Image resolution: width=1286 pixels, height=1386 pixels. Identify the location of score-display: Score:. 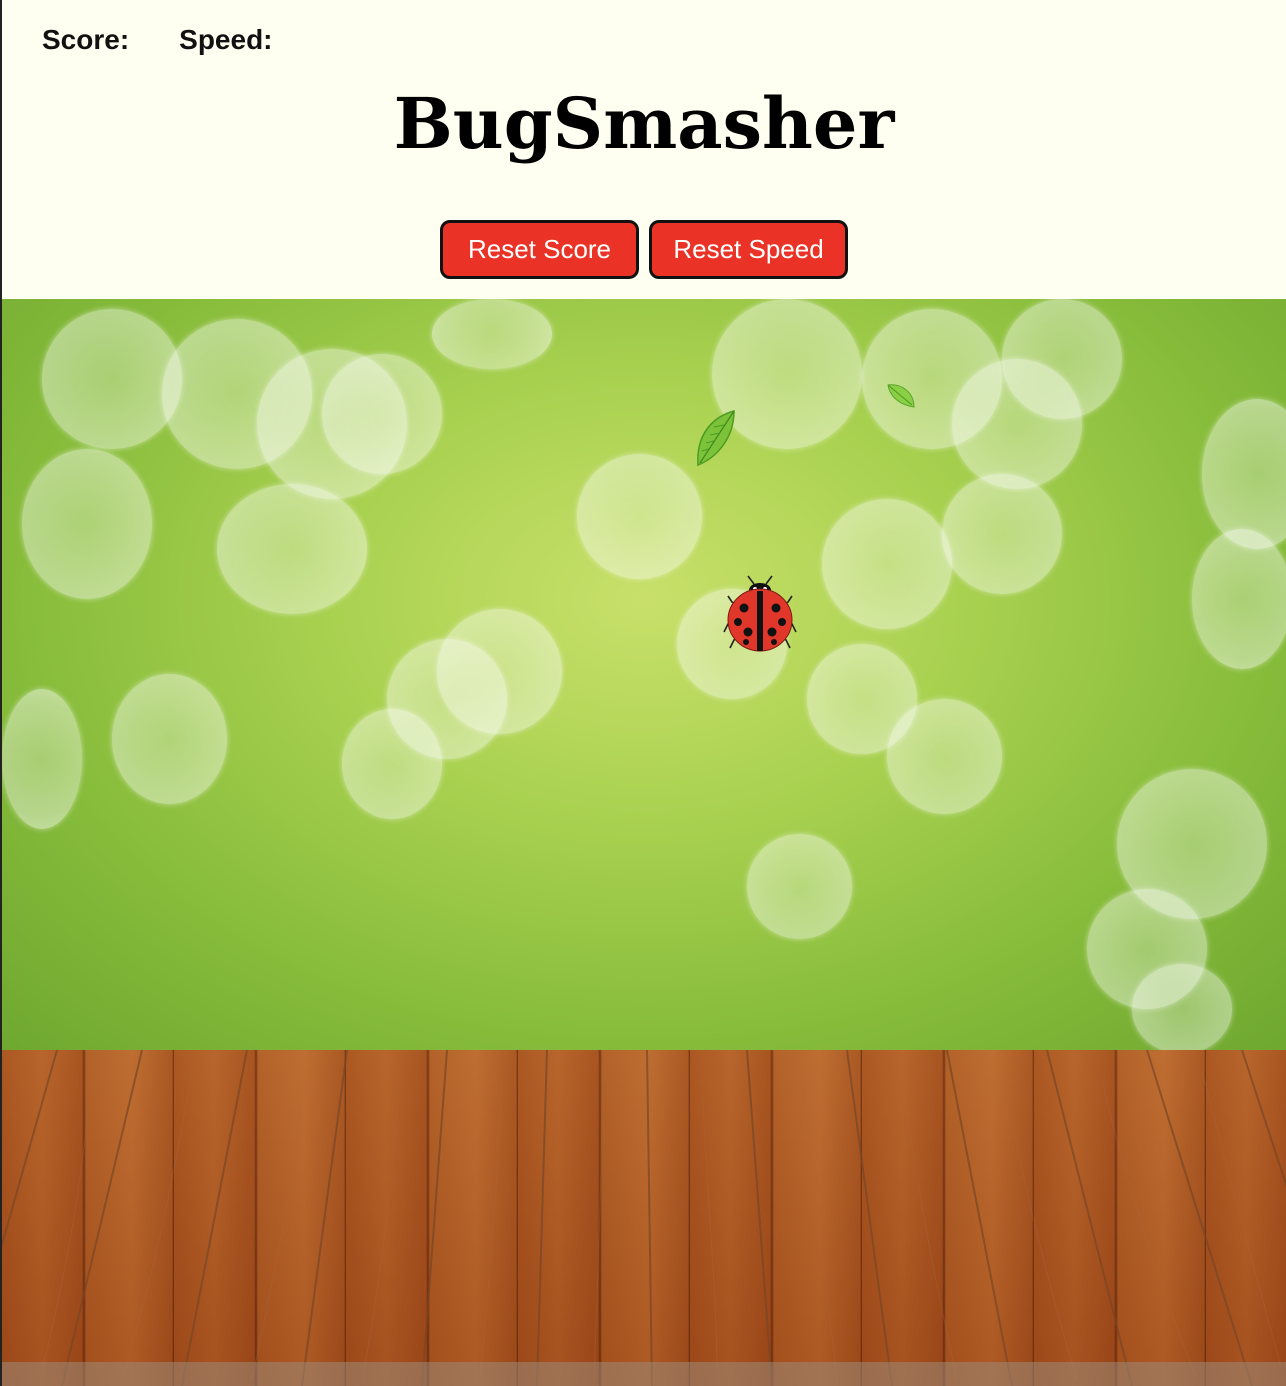
(85, 40).